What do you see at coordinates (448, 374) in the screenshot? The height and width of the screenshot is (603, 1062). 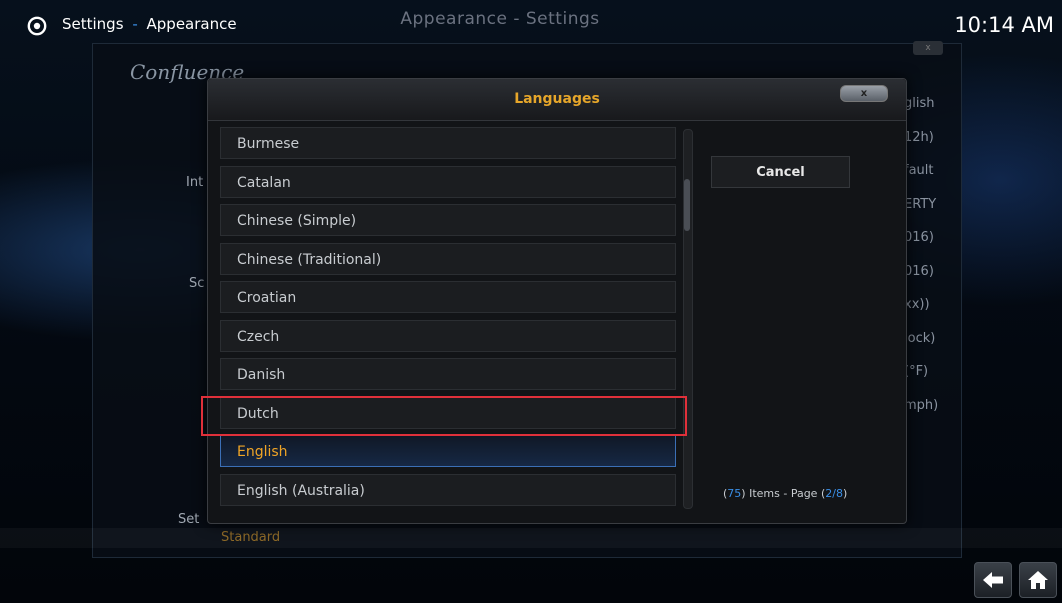 I see `list-item: Danish` at bounding box center [448, 374].